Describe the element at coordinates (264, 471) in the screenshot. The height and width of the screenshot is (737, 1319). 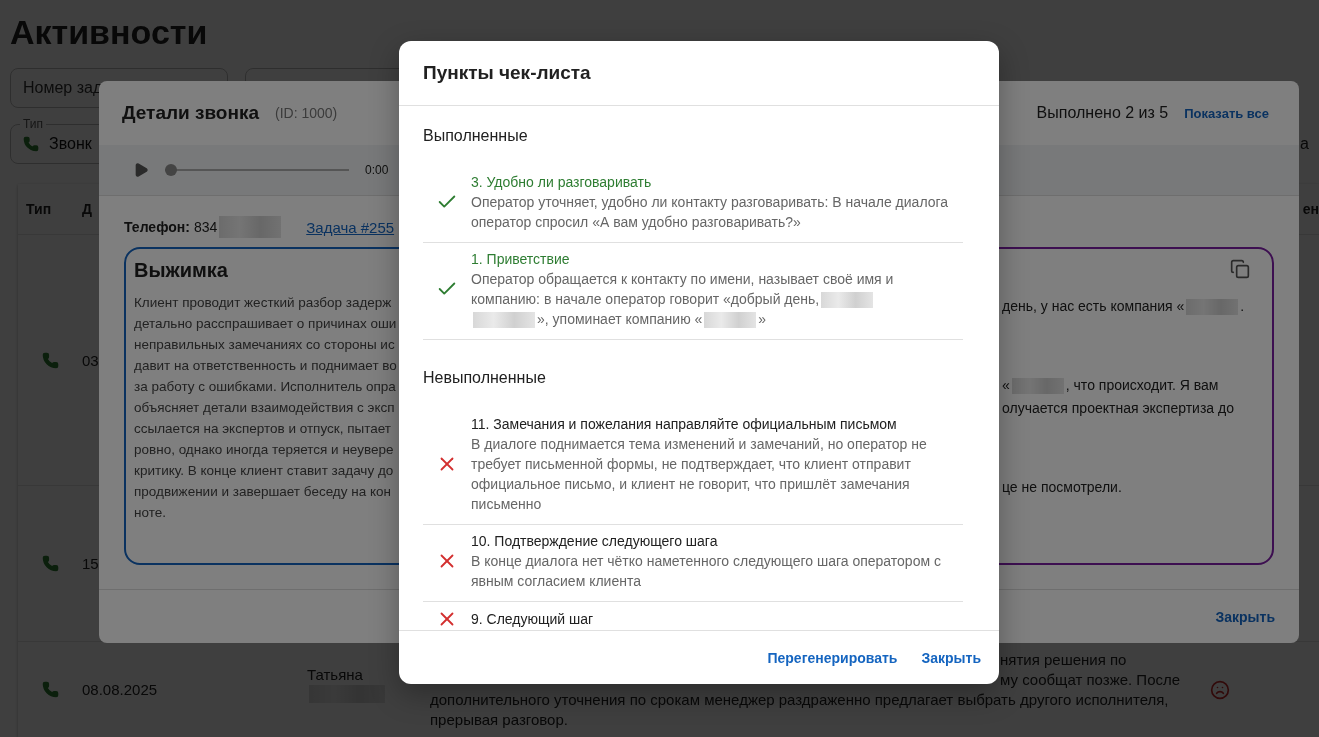
I see `summary-text: критику. В конце клиент ставит задачу до` at that location.